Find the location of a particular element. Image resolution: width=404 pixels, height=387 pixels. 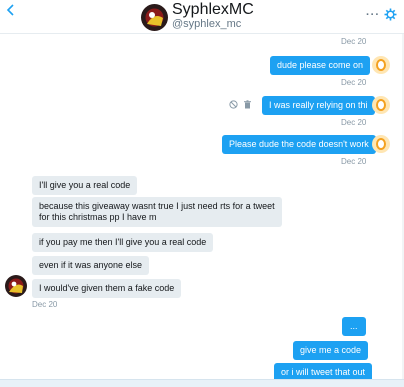

block-icon is located at coordinates (233, 104).